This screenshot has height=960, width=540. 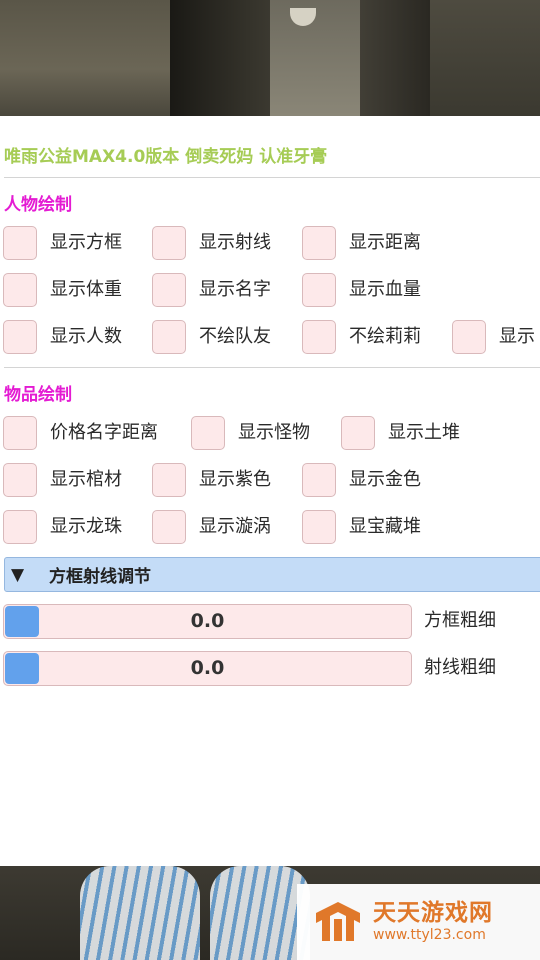 What do you see at coordinates (166, 157) in the screenshot?
I see `menu-title: 唯雨公益MAX4.0版本 倒卖死妈 认准牙膏` at bounding box center [166, 157].